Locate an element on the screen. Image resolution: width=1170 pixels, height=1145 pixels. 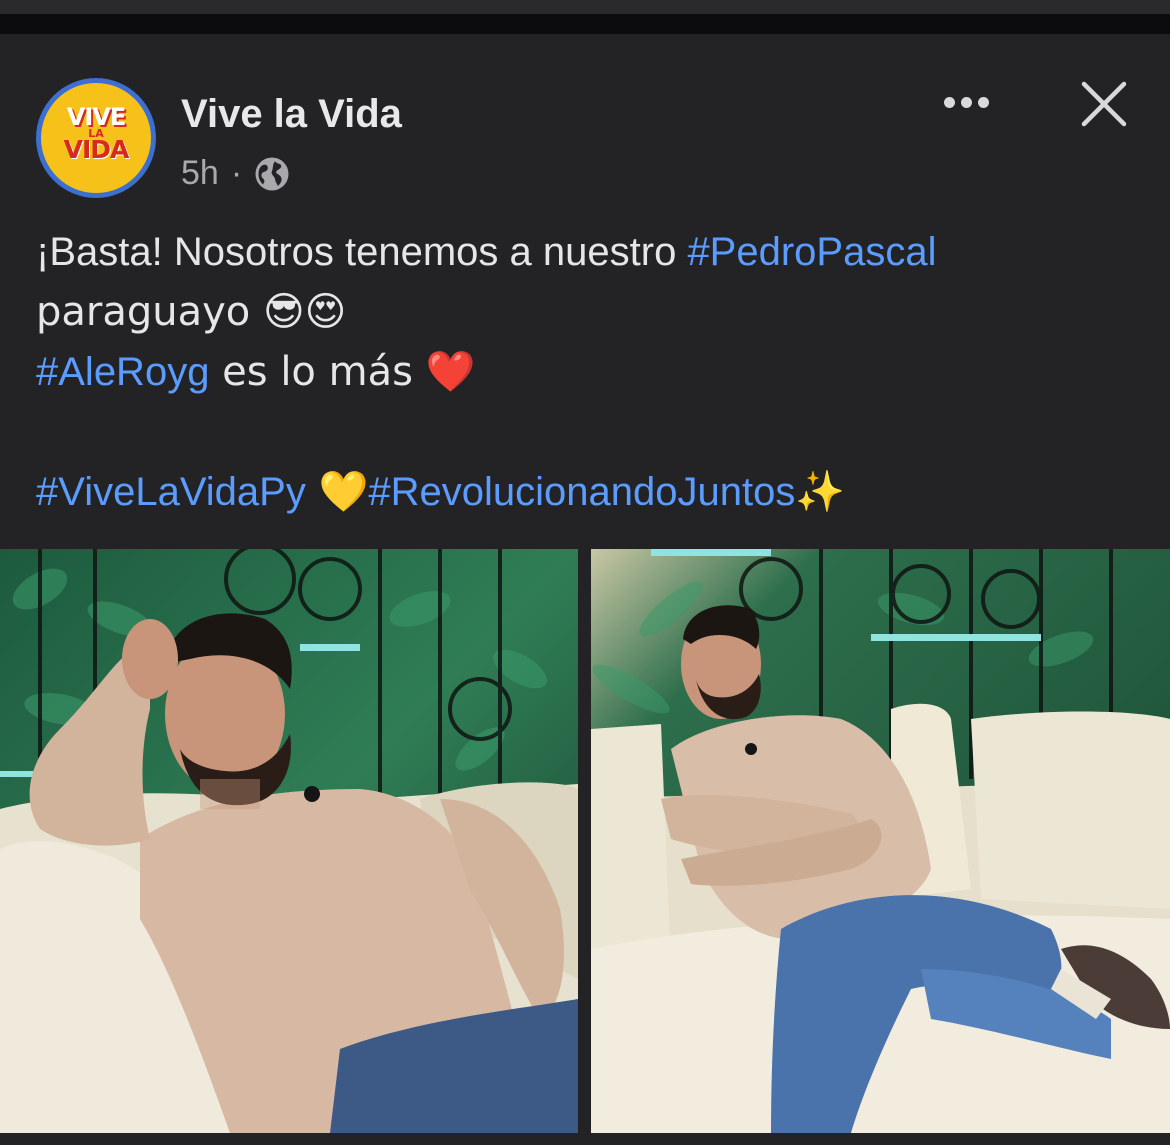
post-line-5: #ViveLaVidaPy 💛#RevolucionandoJuntos✨ is located at coordinates (591, 492).